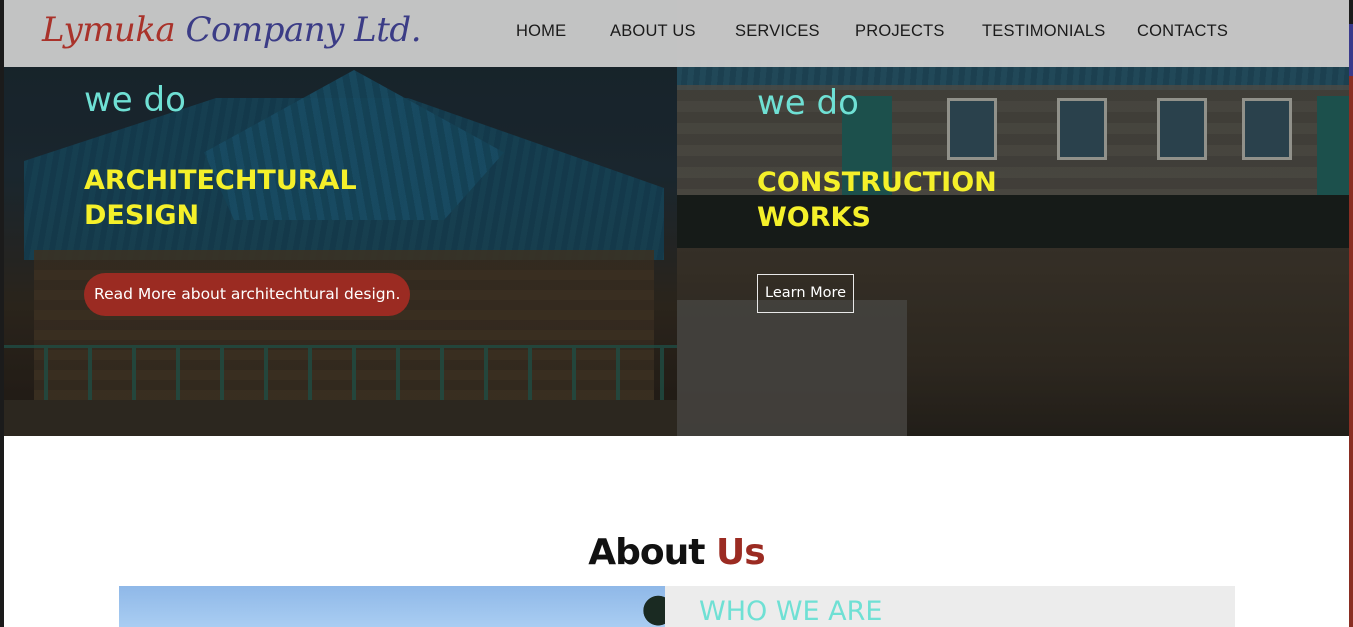  What do you see at coordinates (648, 606) in the screenshot?
I see `palm-tree-image` at bounding box center [648, 606].